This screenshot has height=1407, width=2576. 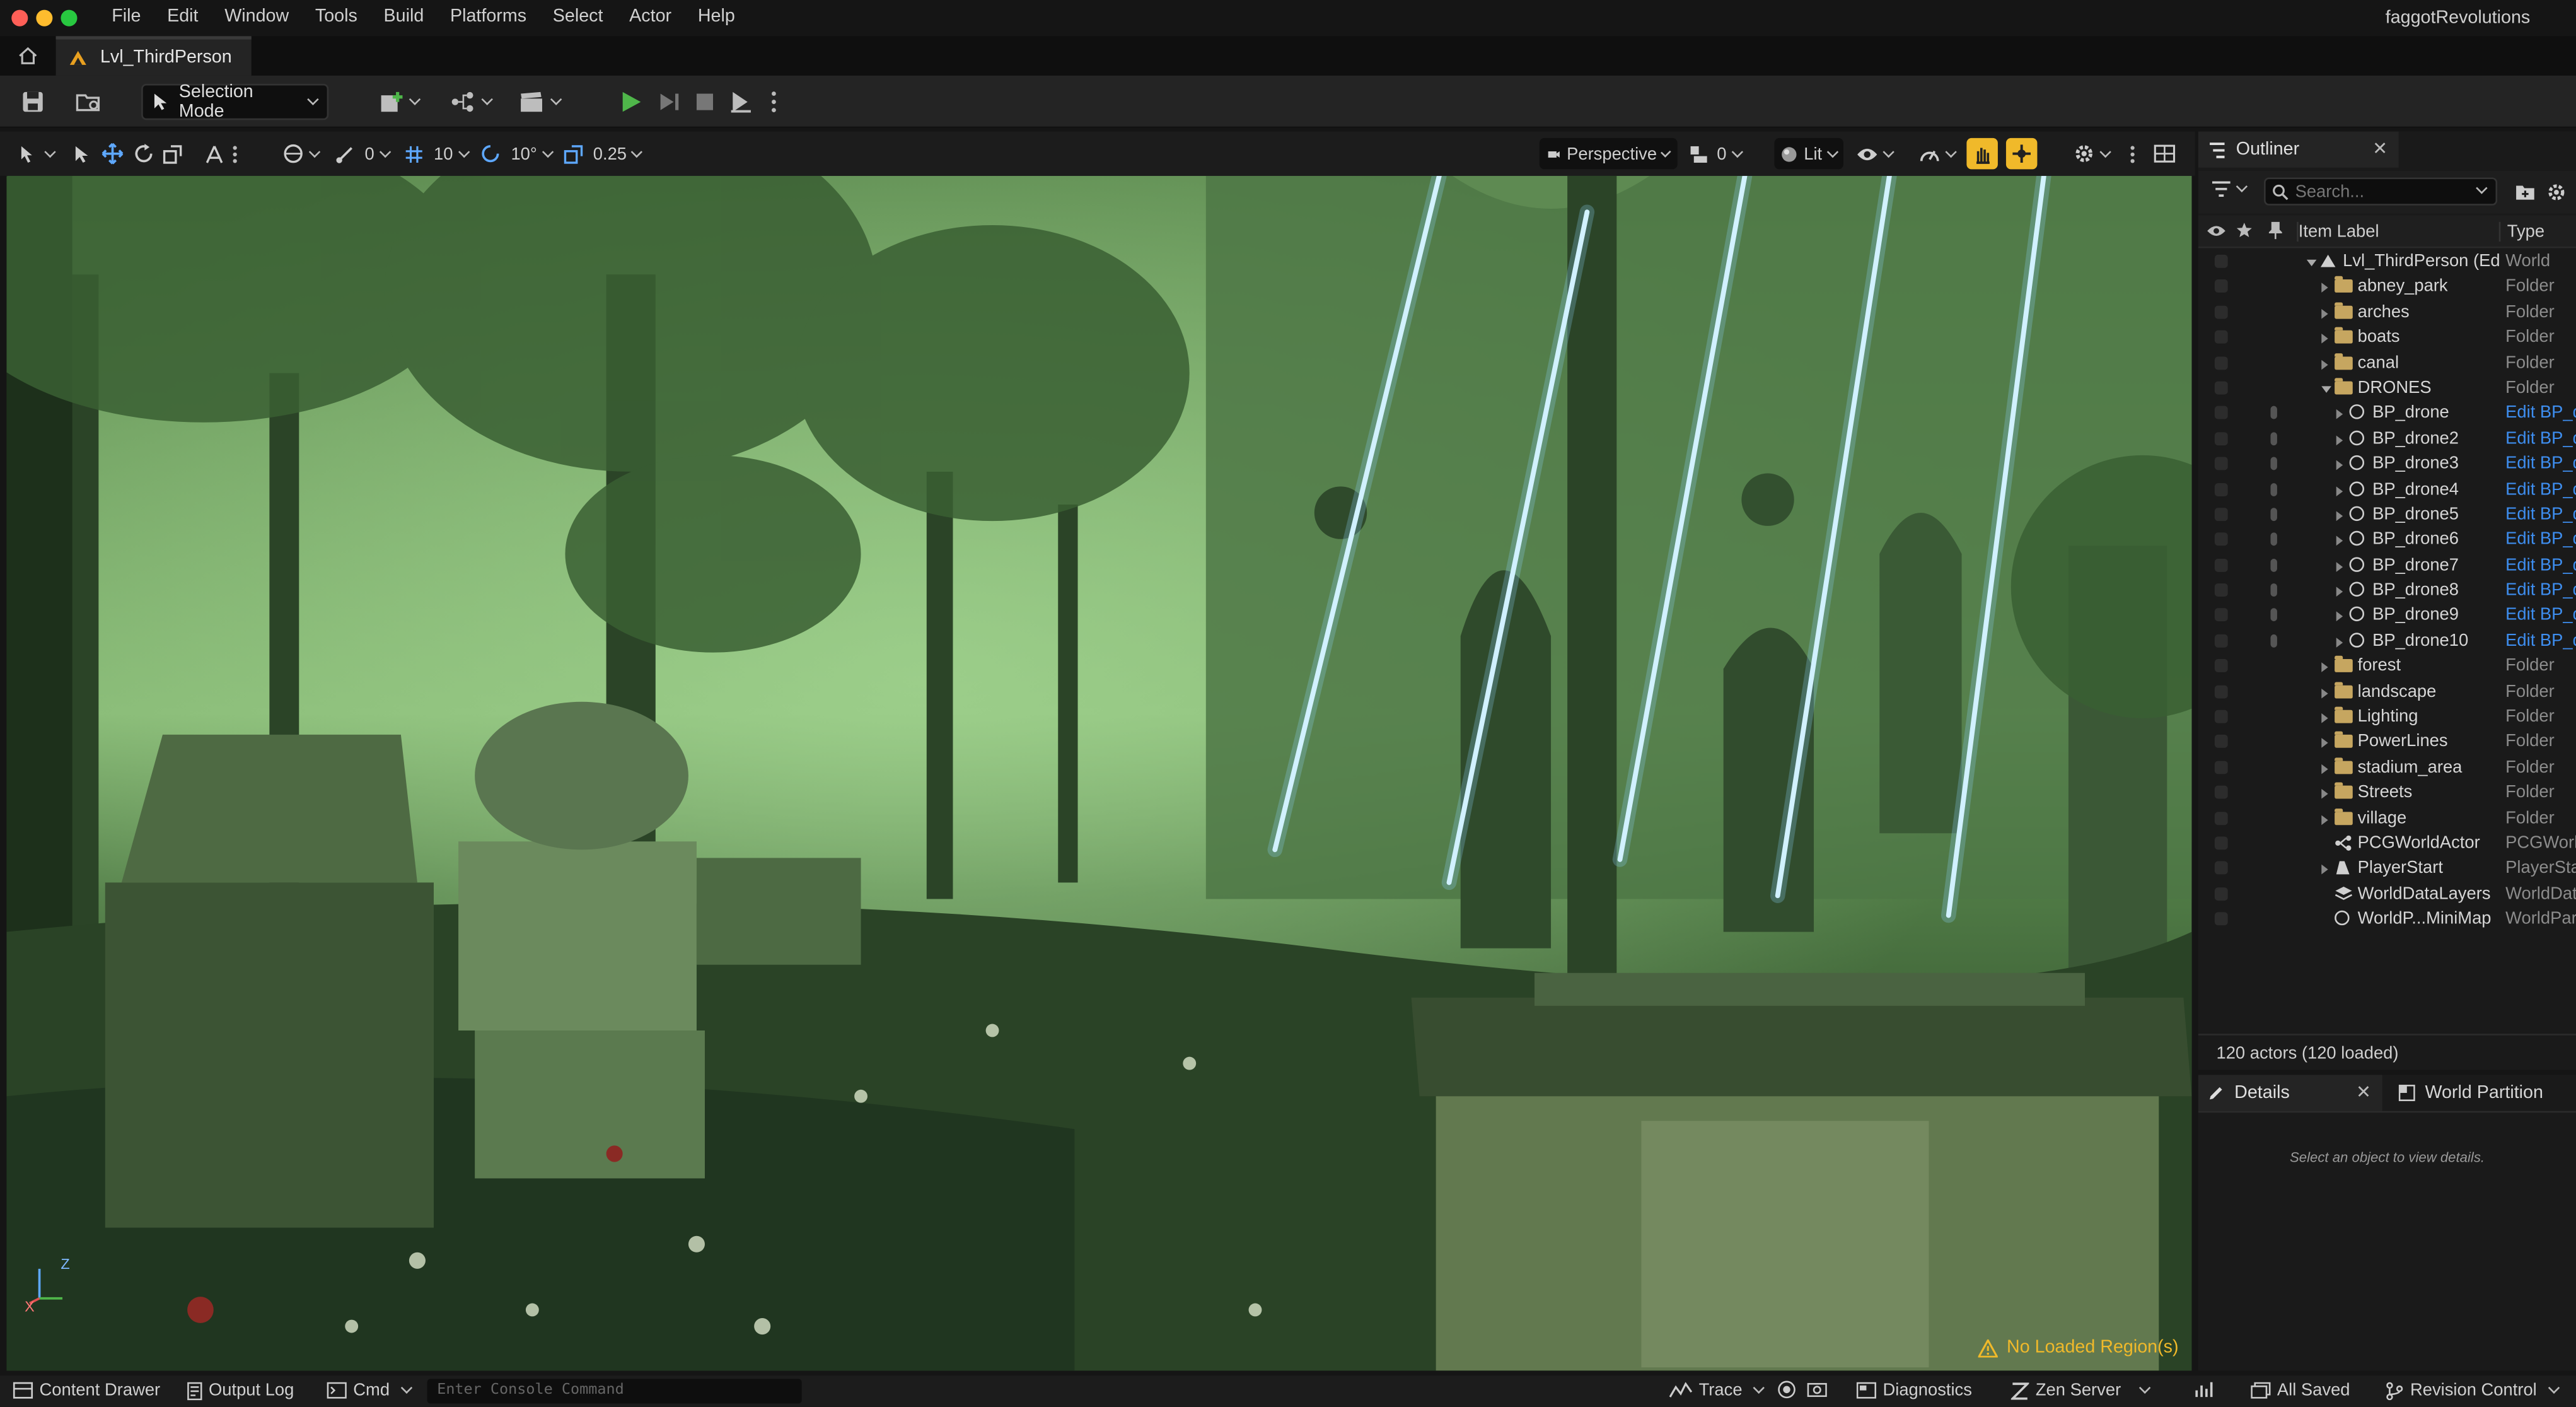 I want to click on pin-header-icon, so click(x=2275, y=230).